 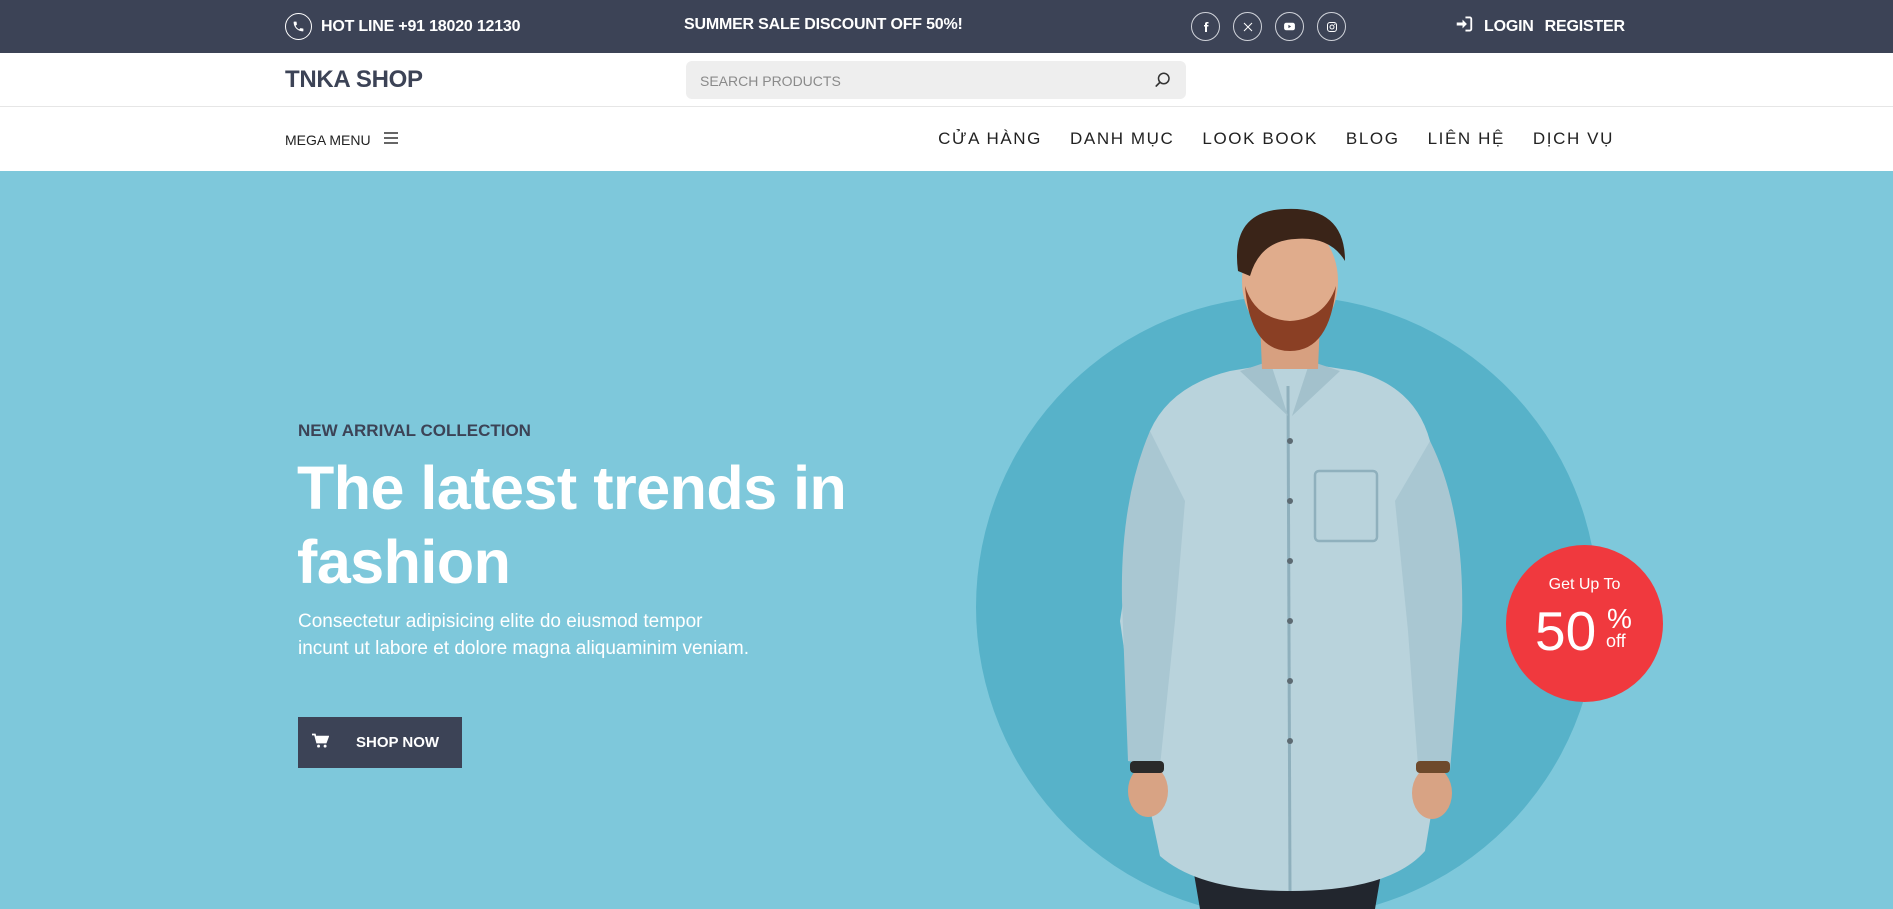 What do you see at coordinates (1331, 26) in the screenshot?
I see `instagram-icon` at bounding box center [1331, 26].